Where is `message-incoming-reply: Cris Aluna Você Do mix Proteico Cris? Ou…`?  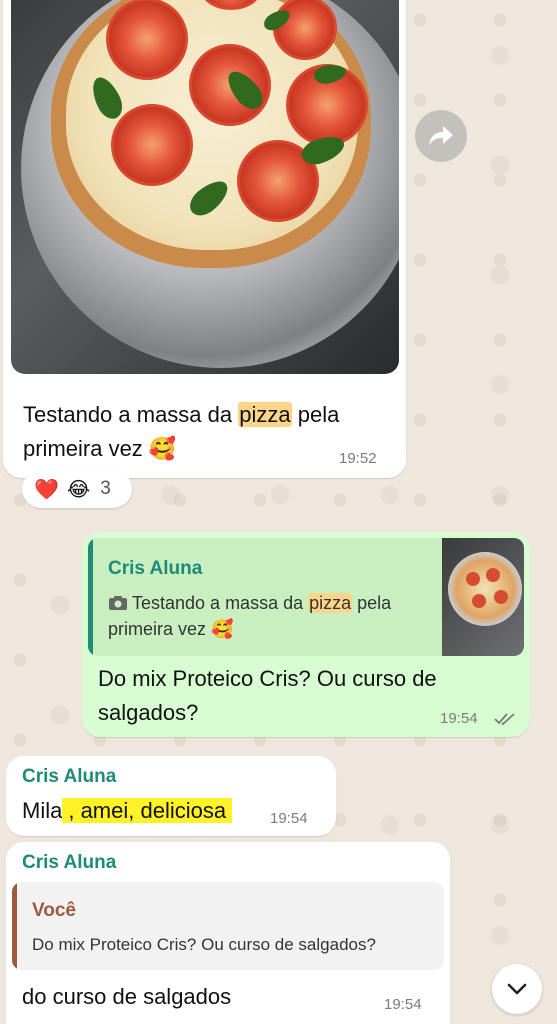 message-incoming-reply: Cris Aluna Você Do mix Proteico Cris? Ou… is located at coordinates (228, 933).